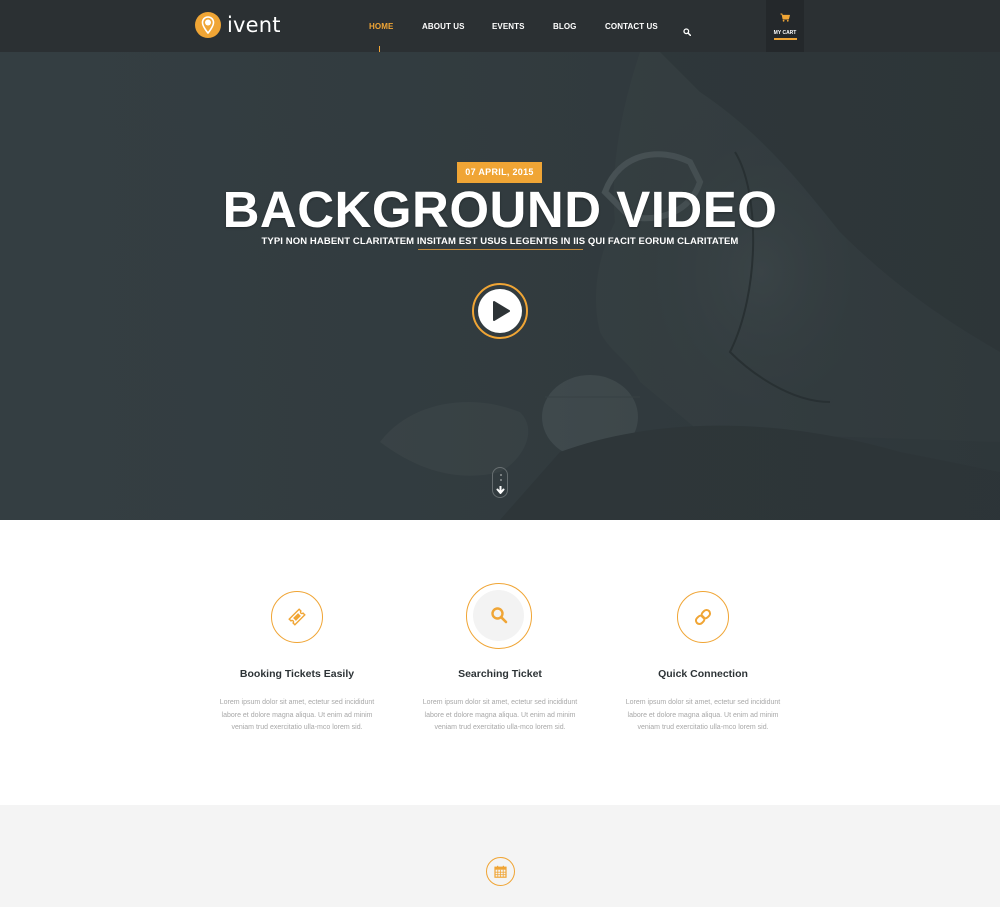 This screenshot has height=907, width=1000. Describe the element at coordinates (500, 490) in the screenshot. I see `scroll-down-icon` at that location.